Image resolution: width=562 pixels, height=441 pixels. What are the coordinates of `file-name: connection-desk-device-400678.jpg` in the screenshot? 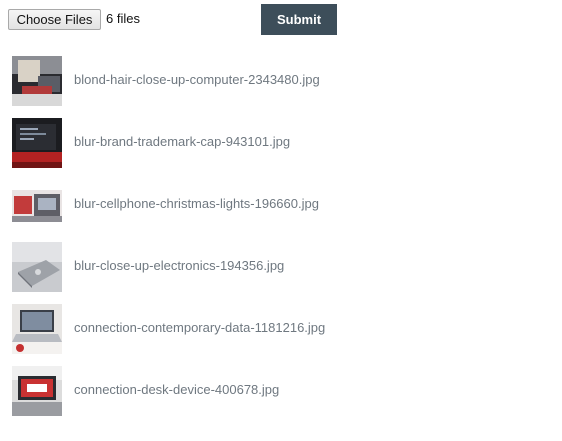 It's located at (177, 389).